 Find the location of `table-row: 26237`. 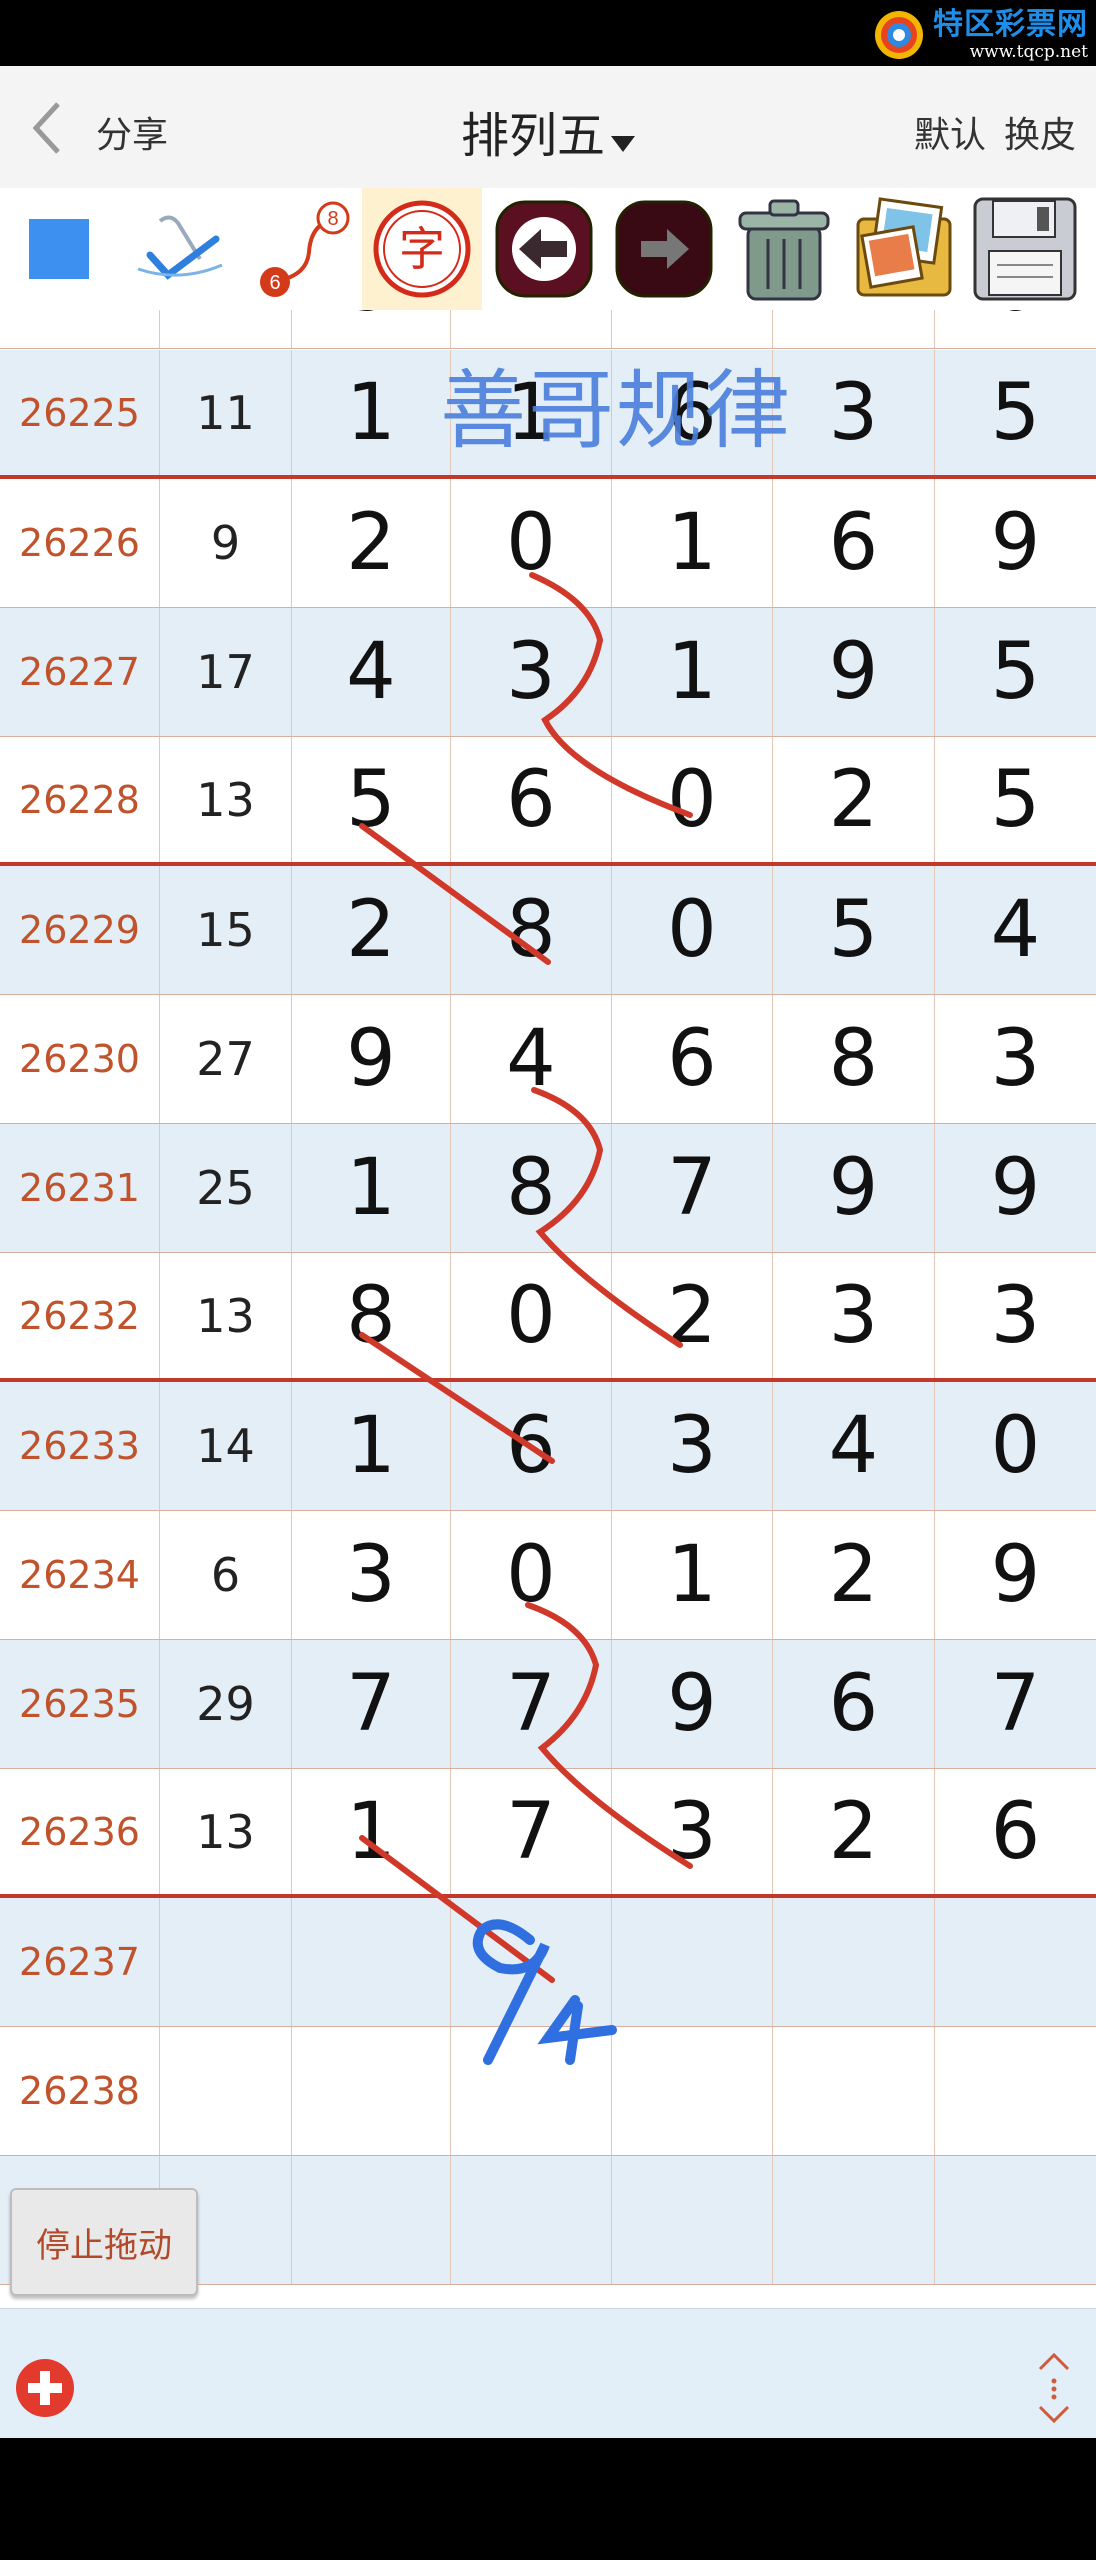

table-row: 26237 is located at coordinates (548, 1962).